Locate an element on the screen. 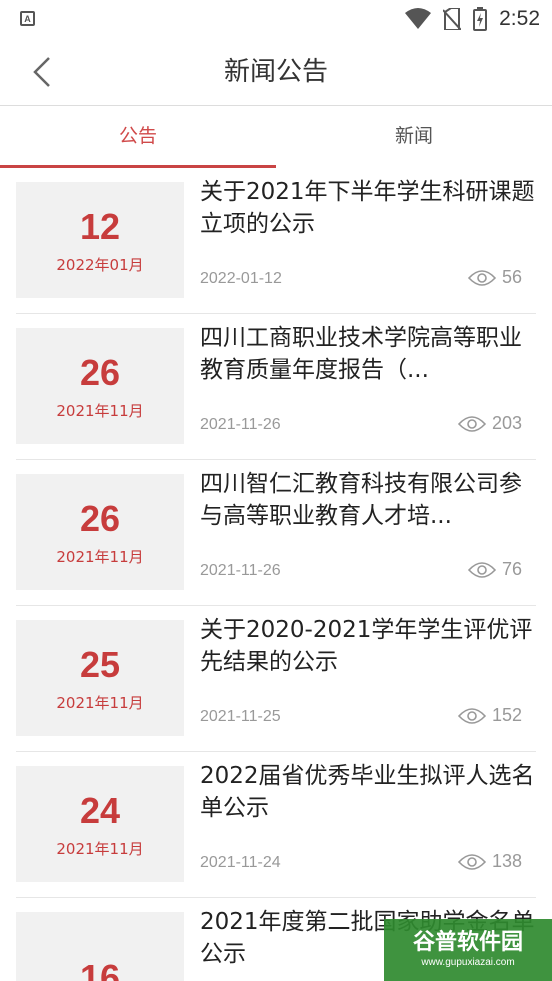 The image size is (552, 981). watermark: 谷普软件园 www.gupuxiazai.com is located at coordinates (468, 950).